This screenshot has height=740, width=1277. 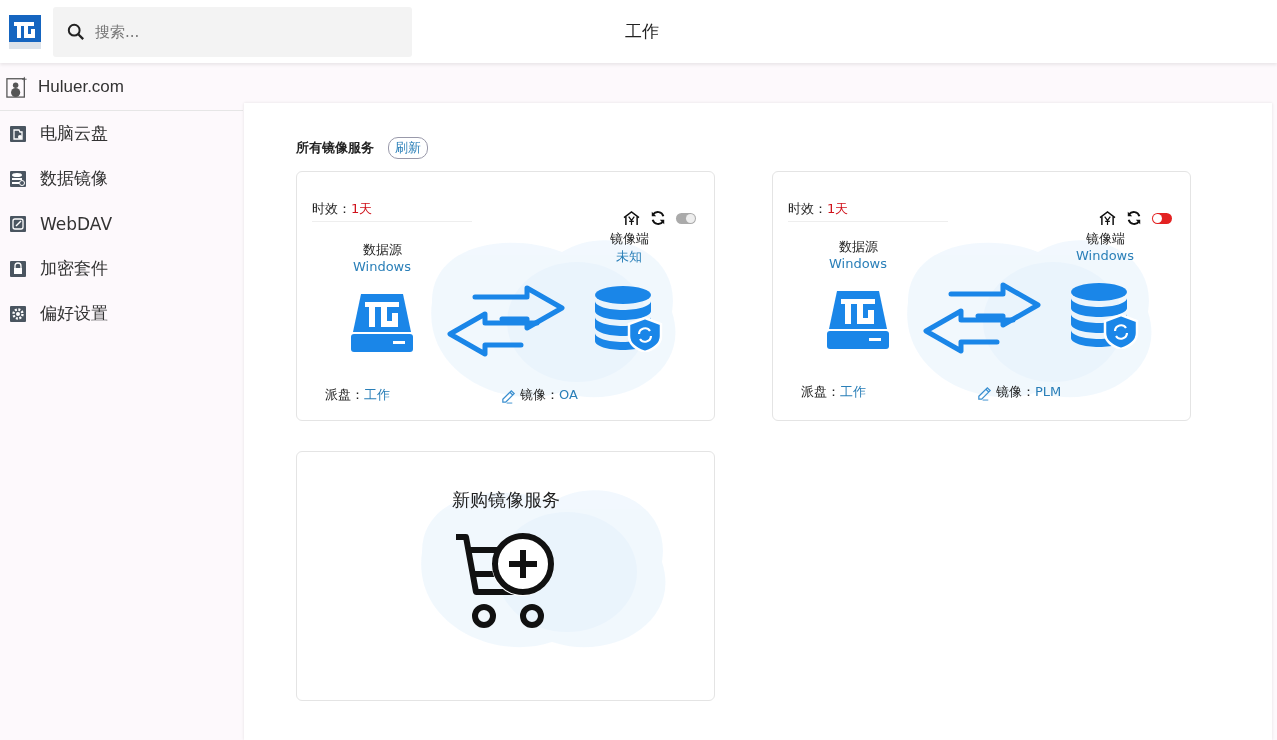 What do you see at coordinates (18, 178) in the screenshot?
I see `database-icon` at bounding box center [18, 178].